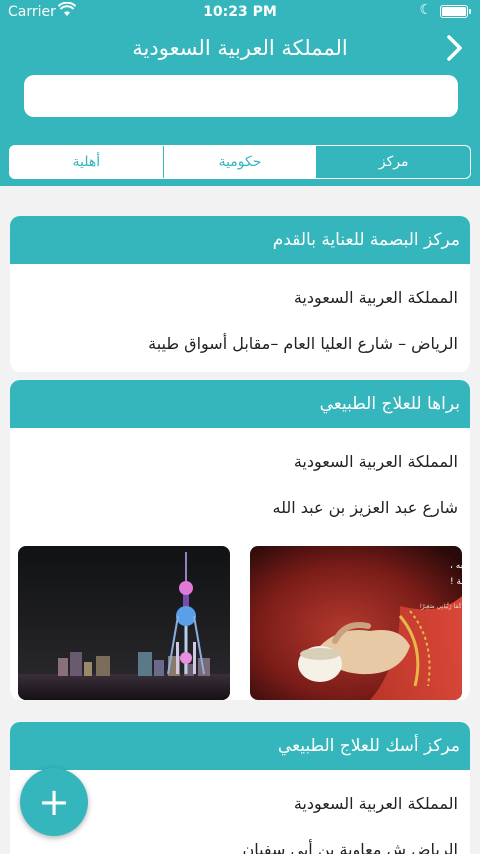 Image resolution: width=480 pixels, height=854 pixels. I want to click on photo-caption-line-1: ومن كانت بين يديه فليحمد ربه ،, so click(456, 566).